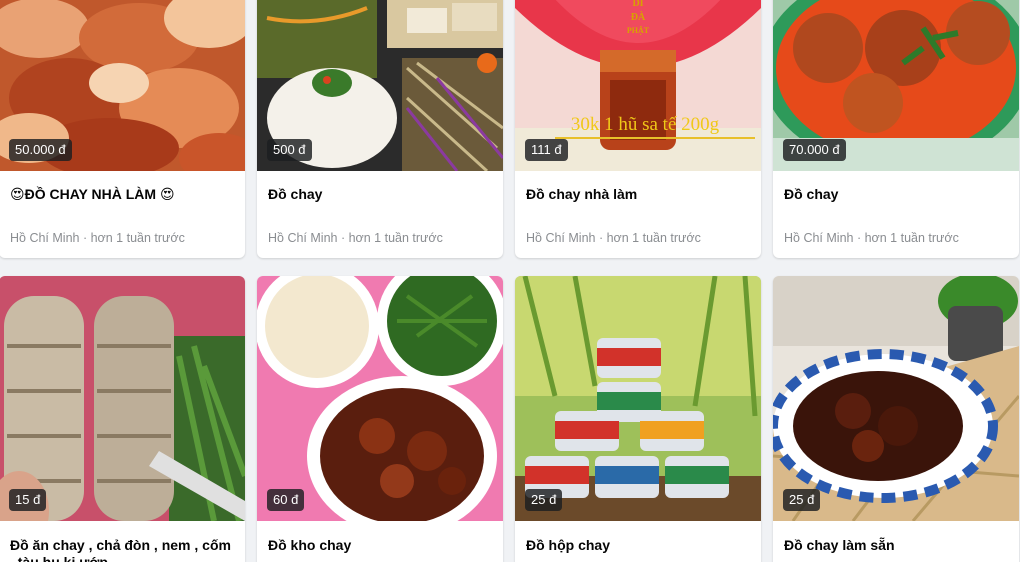 This screenshot has height=562, width=1020. Describe the element at coordinates (40, 150) in the screenshot. I see `price-badge: 50.000 đ` at that location.